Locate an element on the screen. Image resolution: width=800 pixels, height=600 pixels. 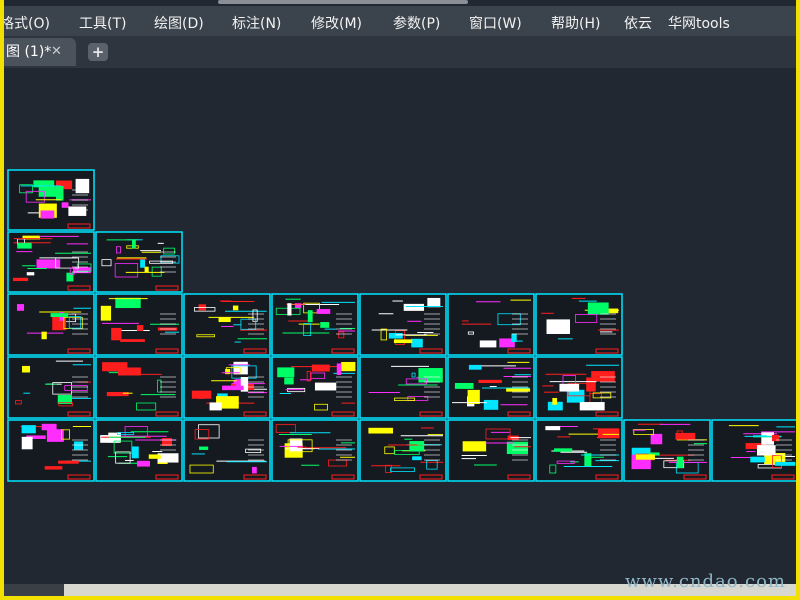
menu-help: 帮助(H) is located at coordinates (575, 23).